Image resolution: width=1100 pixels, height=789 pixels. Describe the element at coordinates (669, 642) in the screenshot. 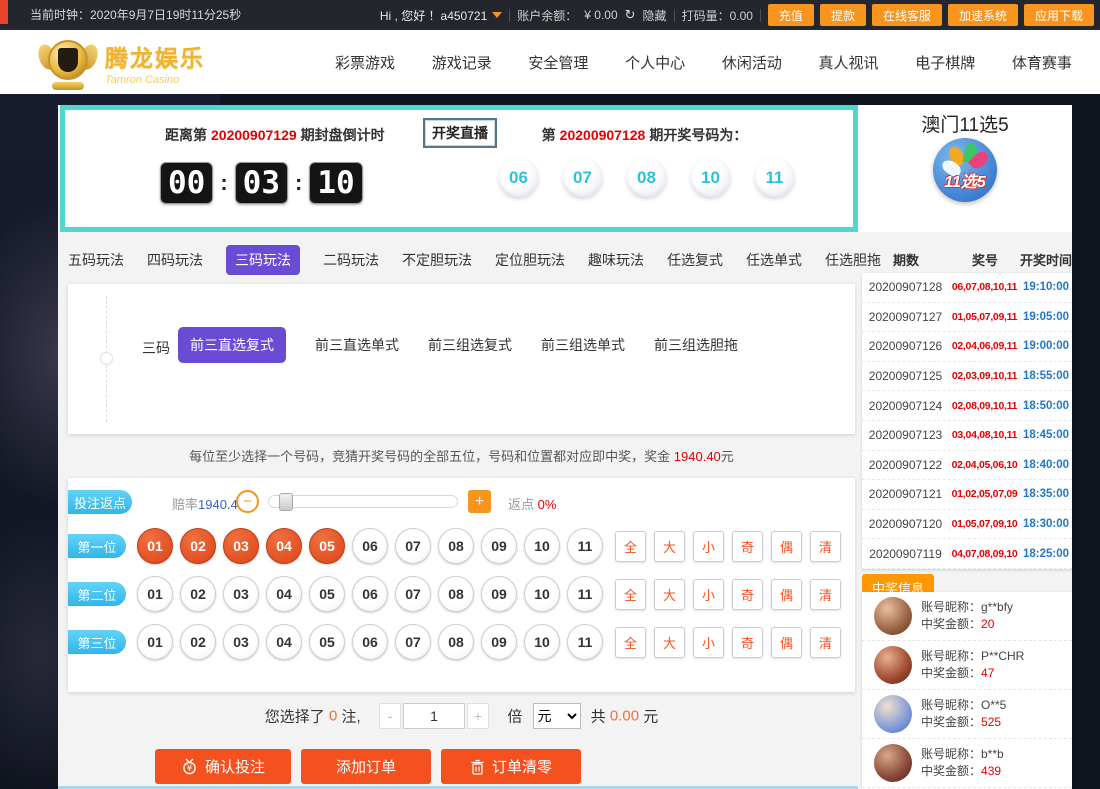

I see `quick-button-2-1: 大` at that location.